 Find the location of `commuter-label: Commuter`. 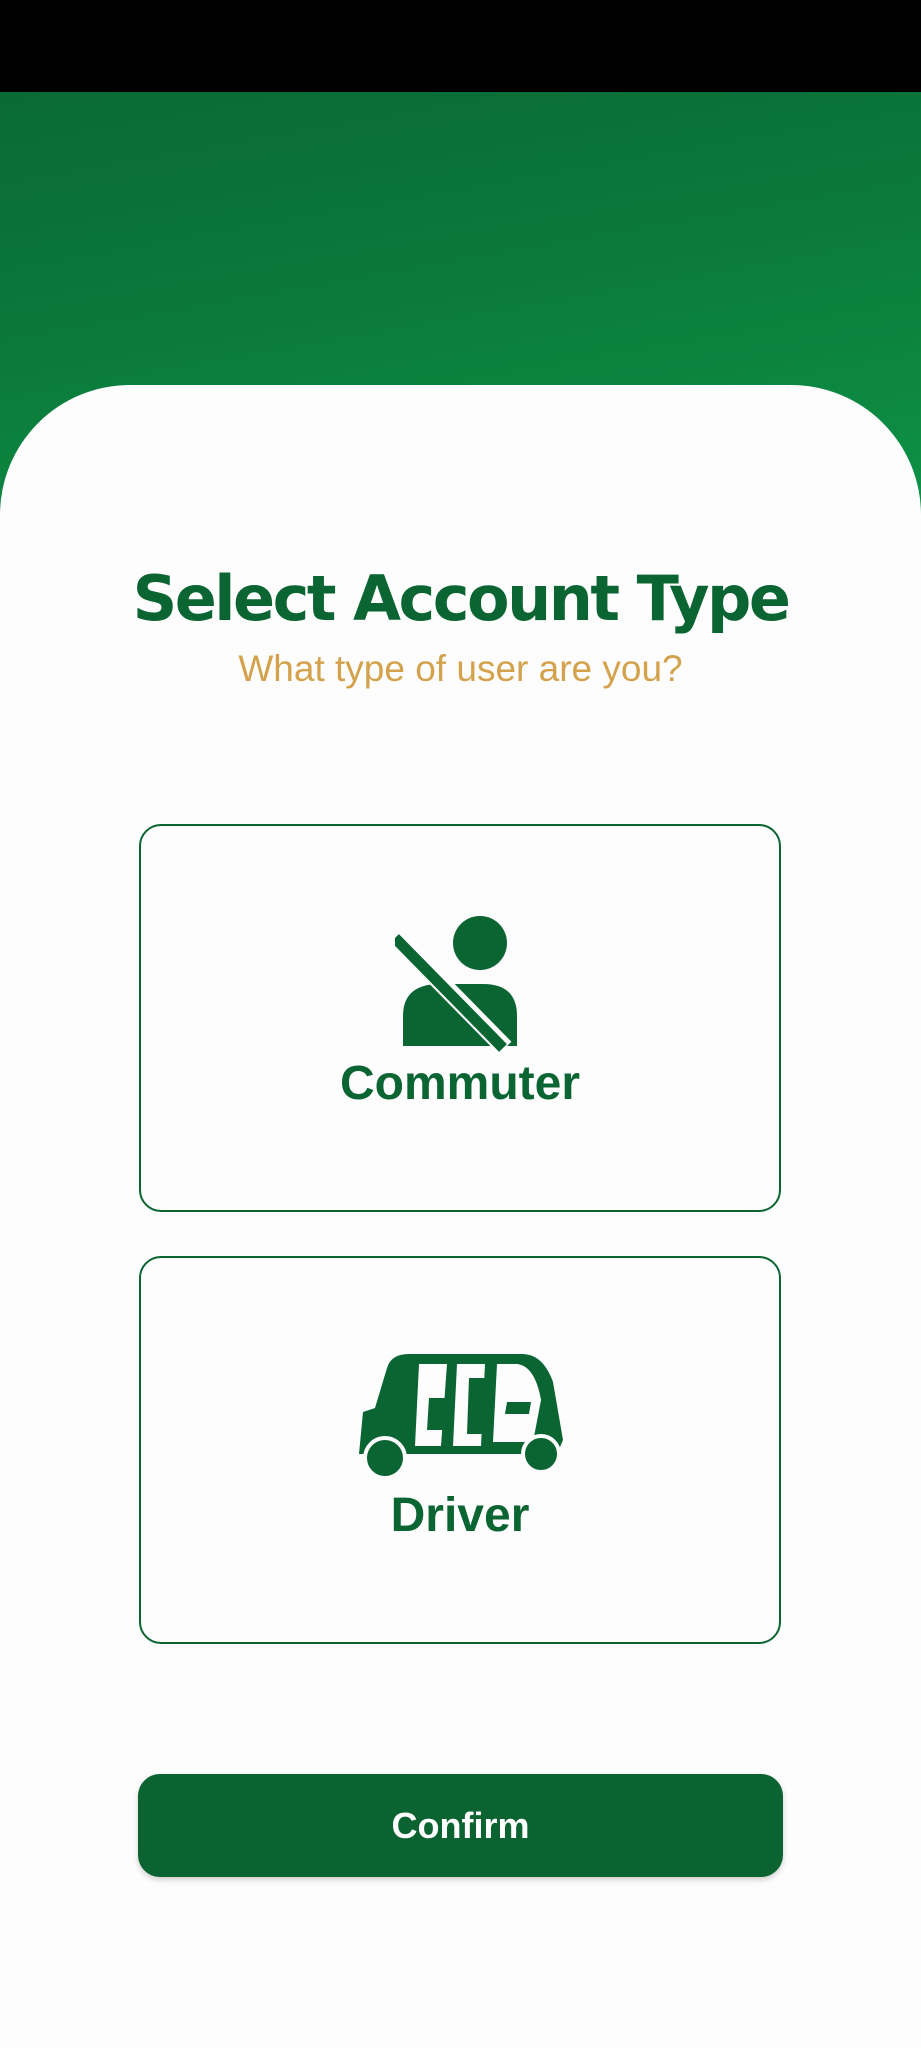

commuter-label: Commuter is located at coordinates (460, 1083).